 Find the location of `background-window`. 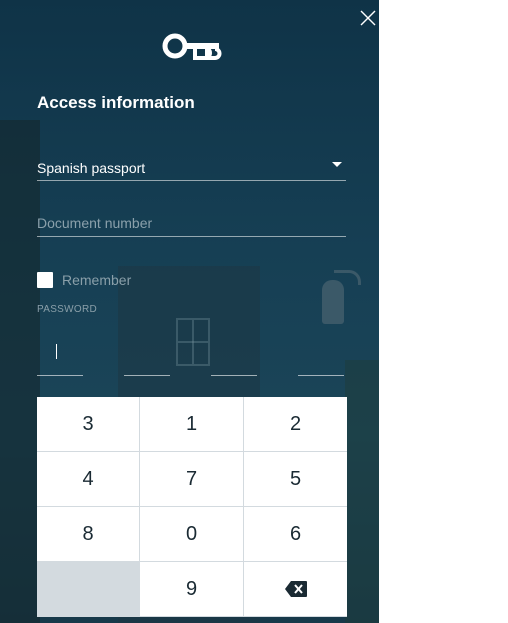

background-window is located at coordinates (193, 342).